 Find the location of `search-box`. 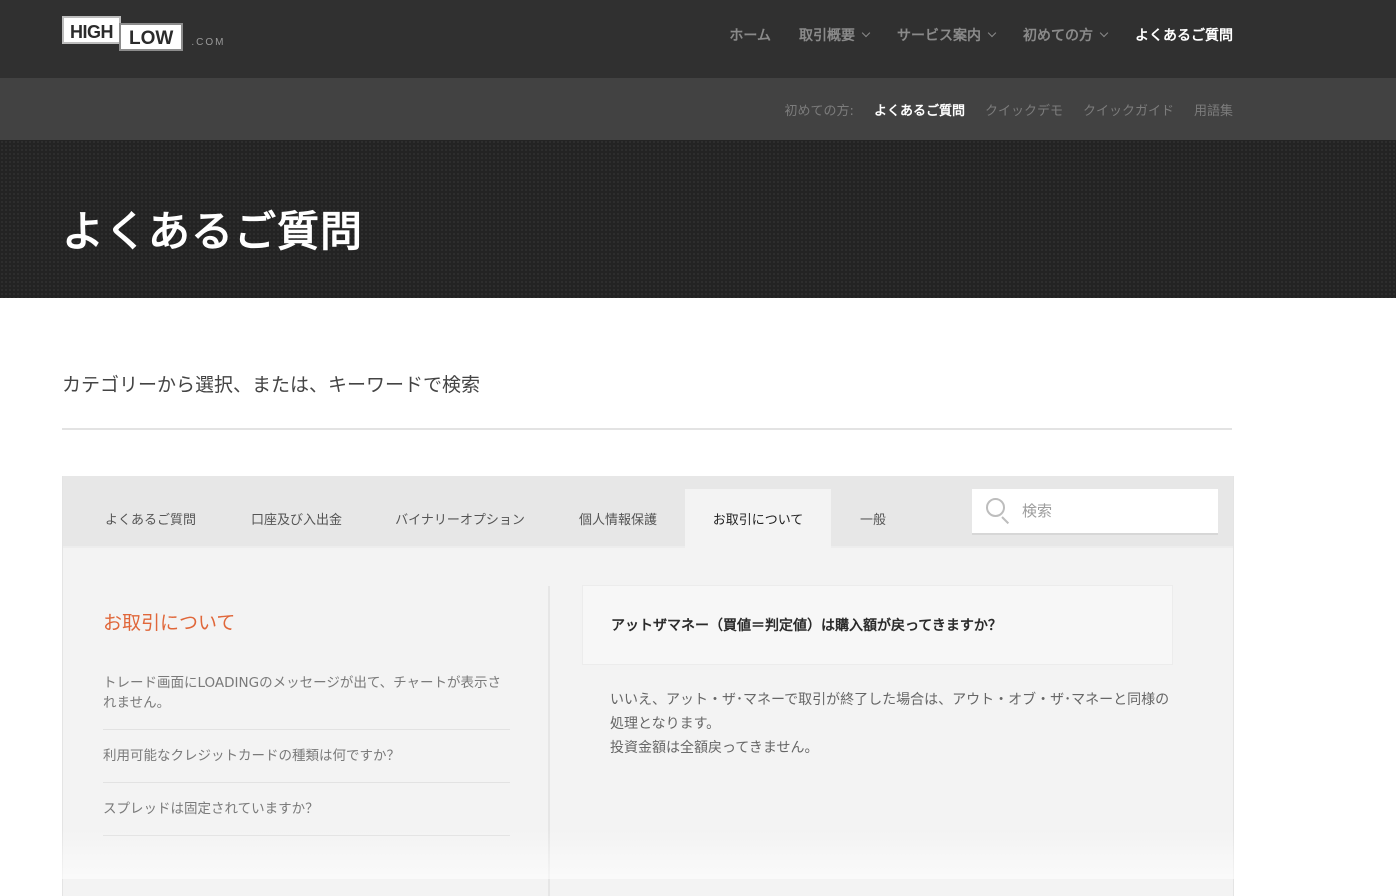

search-box is located at coordinates (1095, 512).